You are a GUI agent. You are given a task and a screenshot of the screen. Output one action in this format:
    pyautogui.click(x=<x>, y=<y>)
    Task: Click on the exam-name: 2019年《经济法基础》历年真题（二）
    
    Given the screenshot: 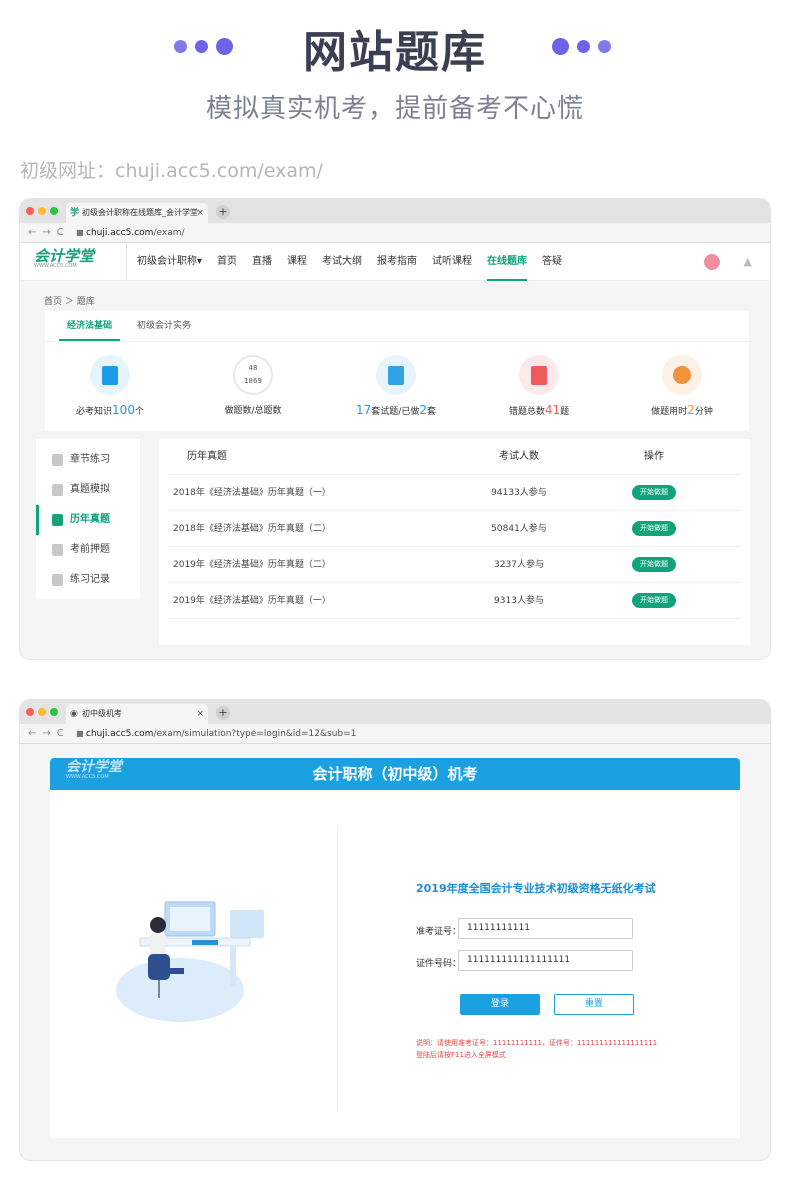 What is the action you would take?
    pyautogui.click(x=252, y=565)
    